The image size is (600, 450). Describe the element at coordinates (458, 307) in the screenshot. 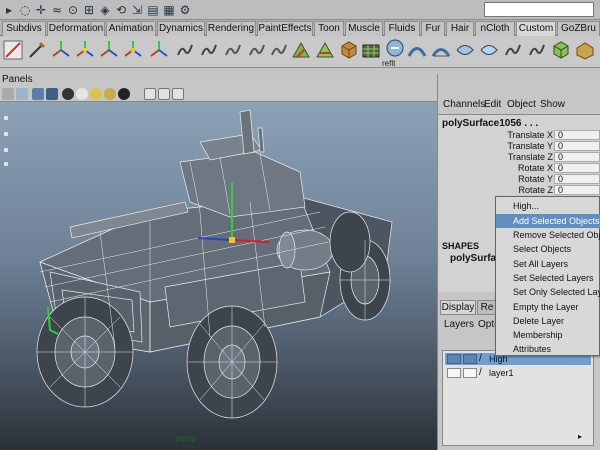

I see `tab-display: Display` at that location.